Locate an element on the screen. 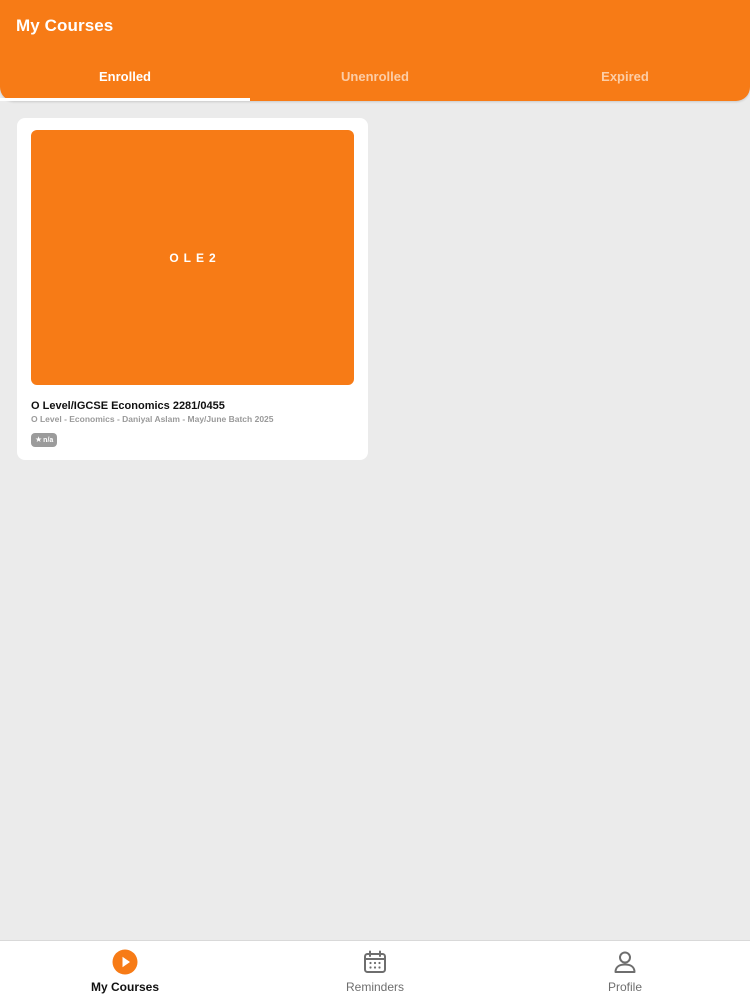  course-tabs: Enrolled Unenrolled Expired is located at coordinates (375, 76).